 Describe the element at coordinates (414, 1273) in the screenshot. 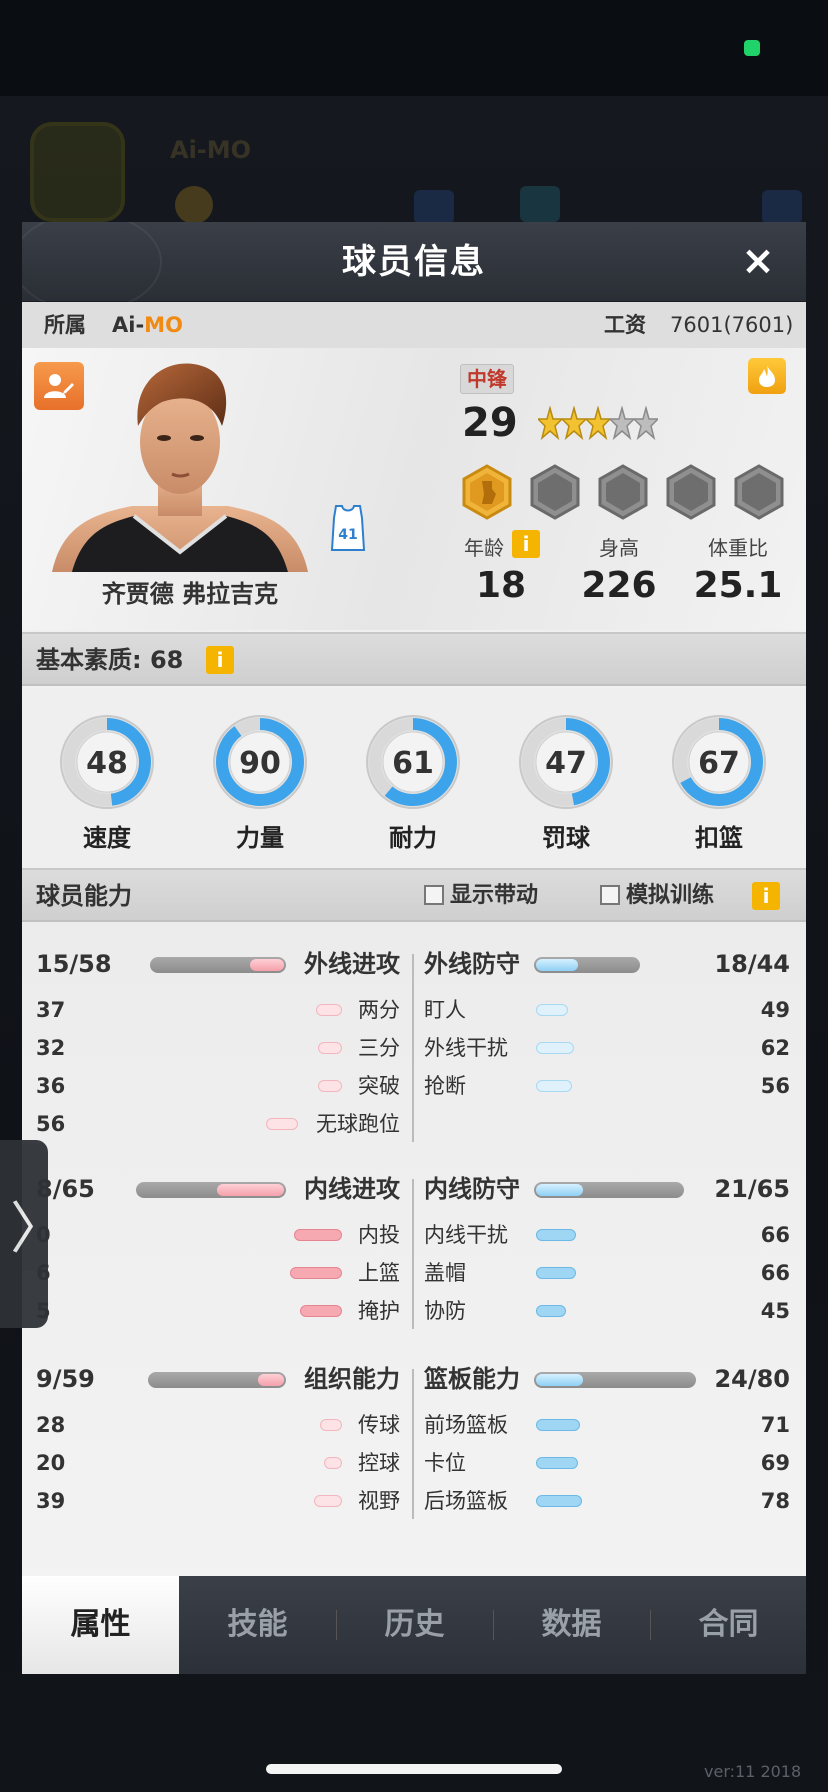

I see `ability-row: 6上篮盖帽66` at that location.